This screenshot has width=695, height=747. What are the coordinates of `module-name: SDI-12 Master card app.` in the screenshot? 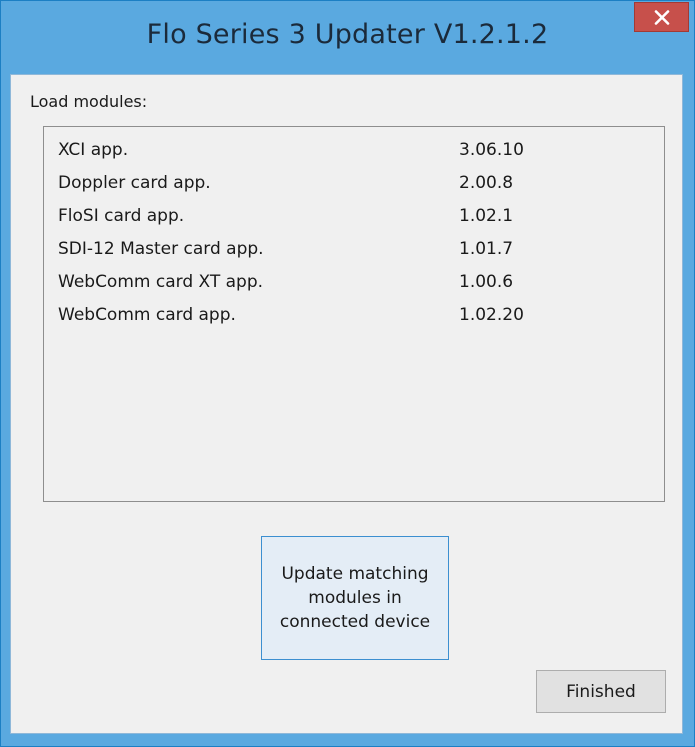 It's located at (161, 249).